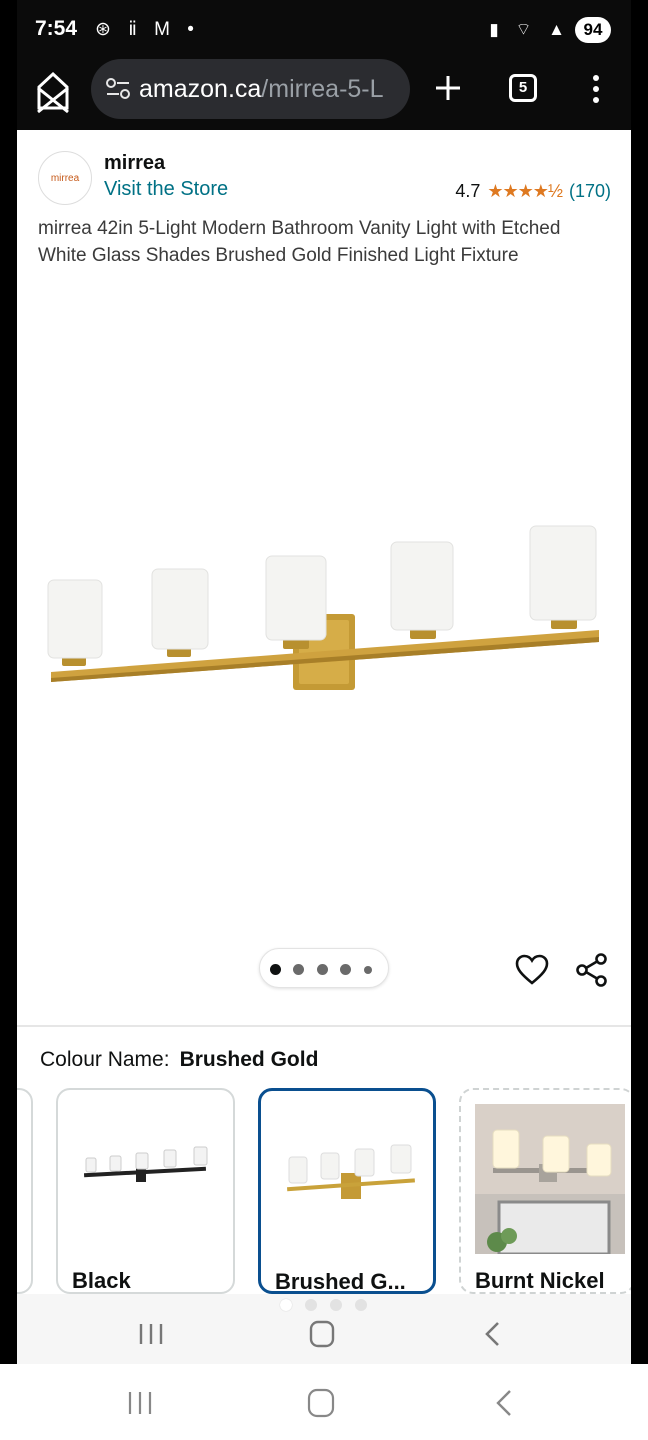 Image resolution: width=648 pixels, height=1440 pixels. What do you see at coordinates (118, 89) in the screenshot?
I see `site-settings-icon` at bounding box center [118, 89].